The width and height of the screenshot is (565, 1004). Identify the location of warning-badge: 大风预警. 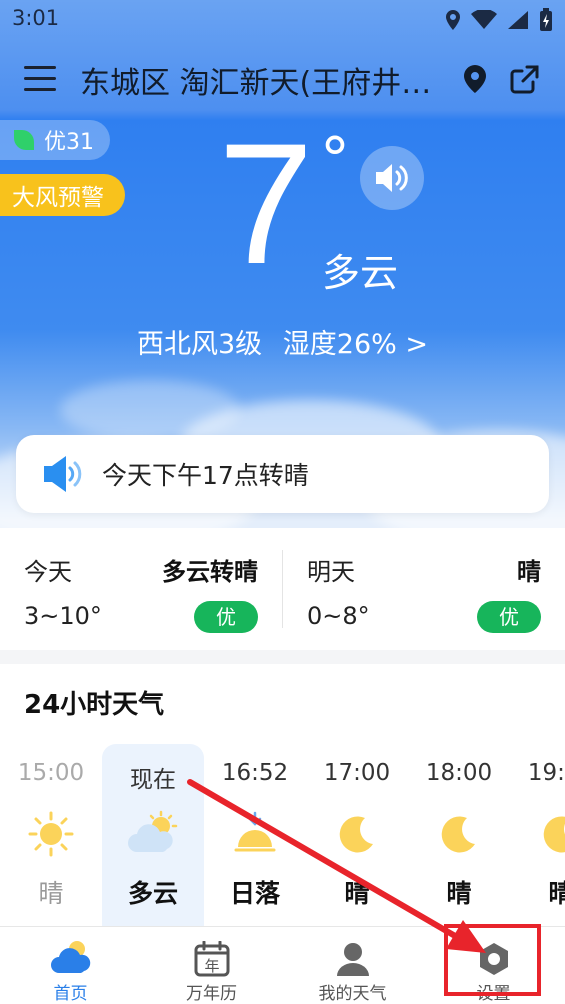
(62, 195).